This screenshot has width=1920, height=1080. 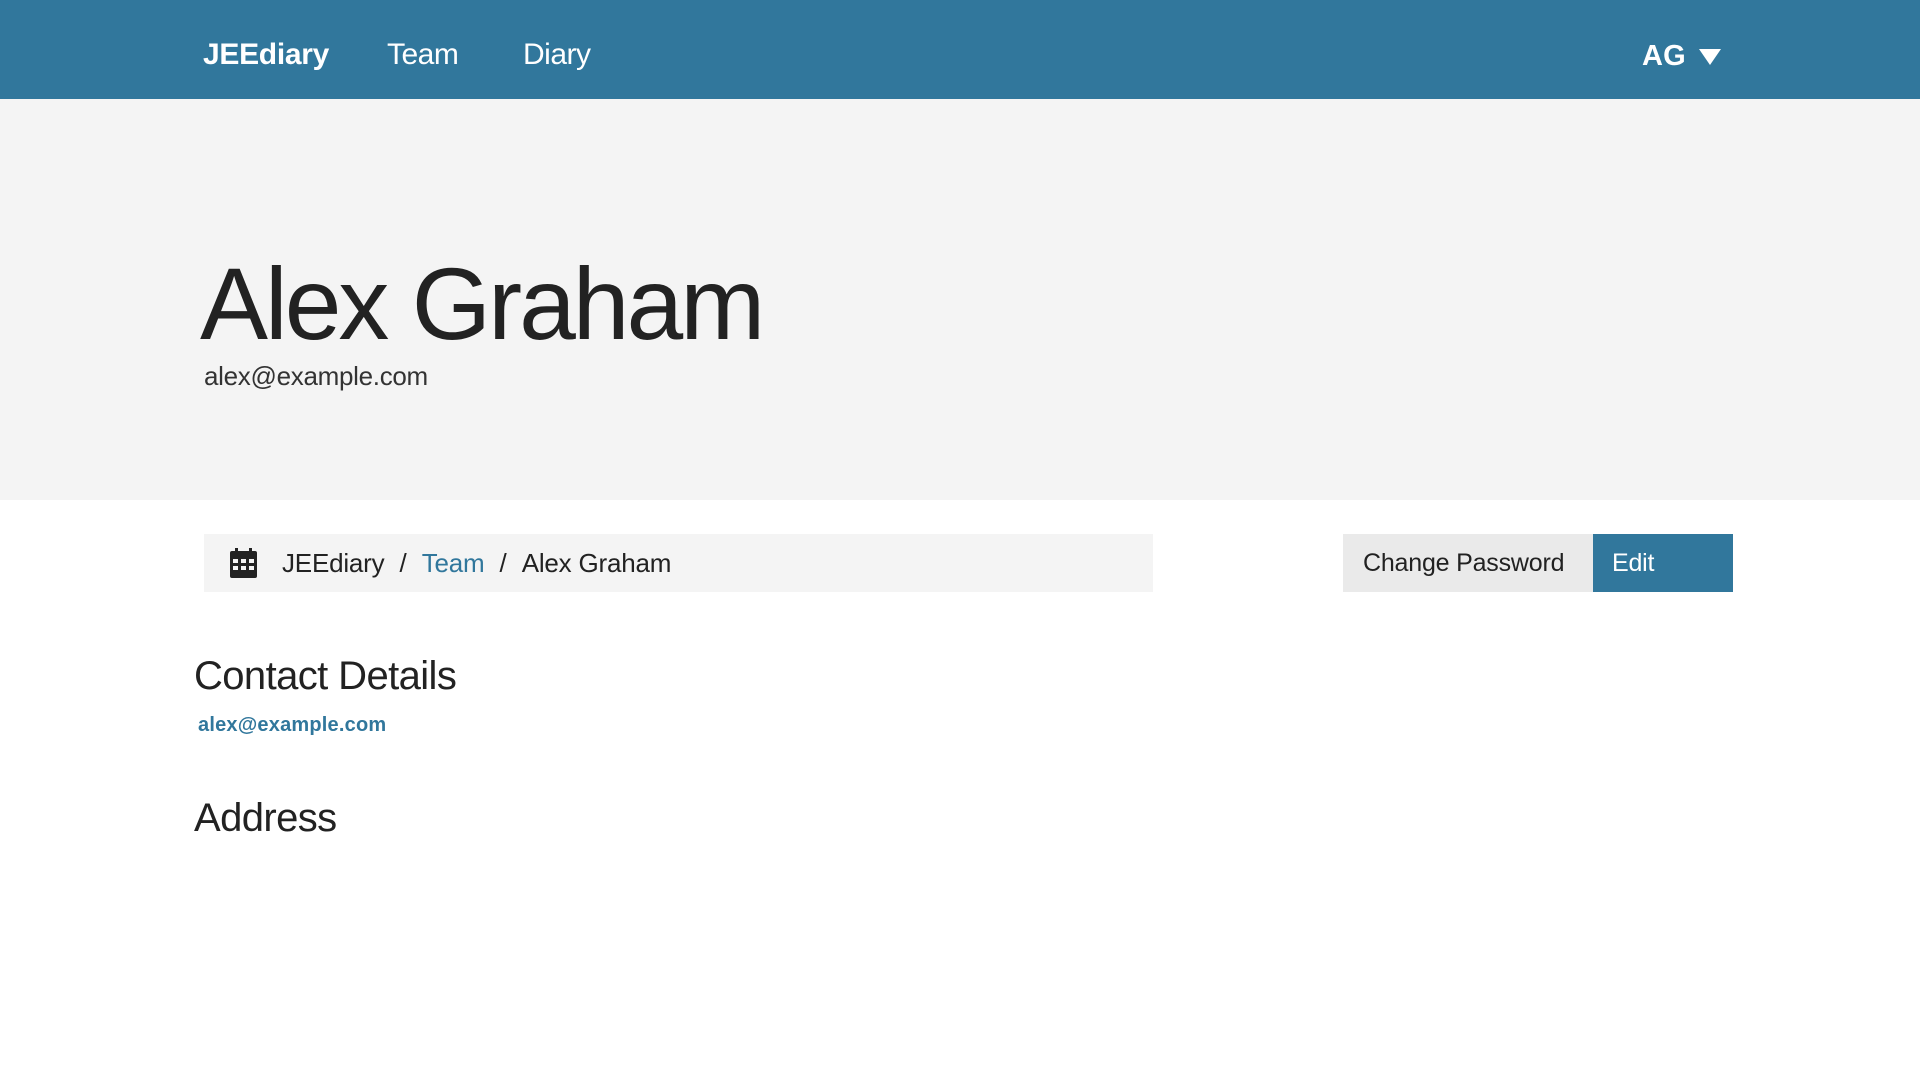 I want to click on breadcrumb: JEEdiary / Team / Alex Graham, so click(x=678, y=563).